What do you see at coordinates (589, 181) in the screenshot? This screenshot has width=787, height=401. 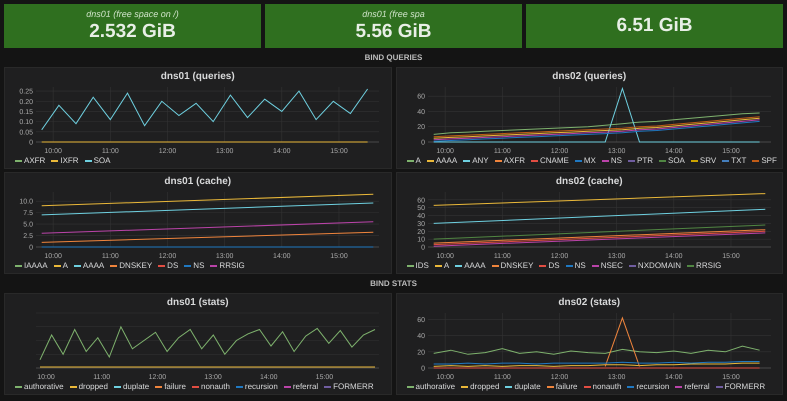 I see `chart-title: dns02 (cache)` at bounding box center [589, 181].